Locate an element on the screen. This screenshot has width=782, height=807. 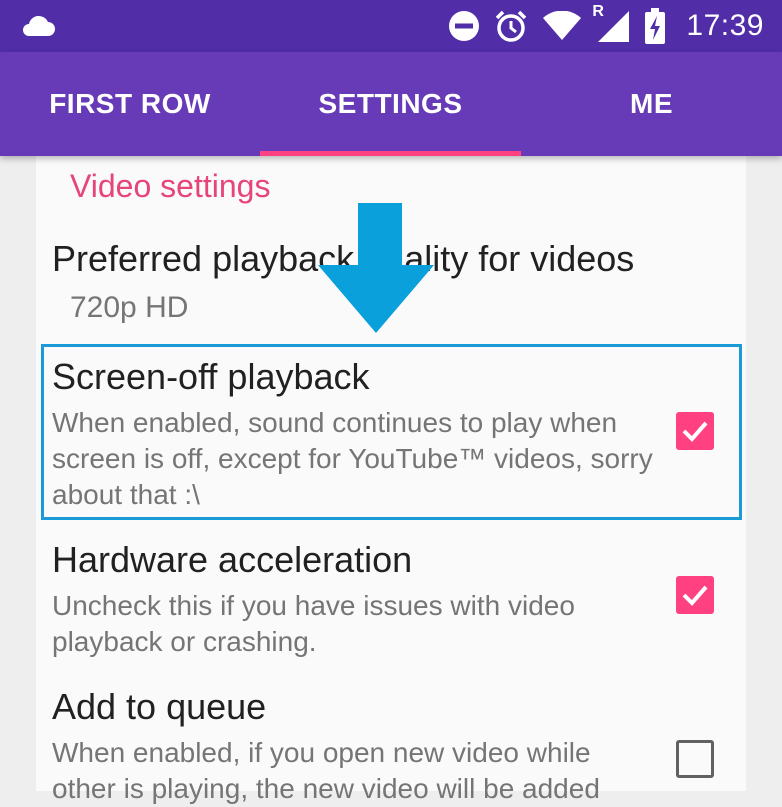
status-bar: R 17:39 is located at coordinates (391, 26).